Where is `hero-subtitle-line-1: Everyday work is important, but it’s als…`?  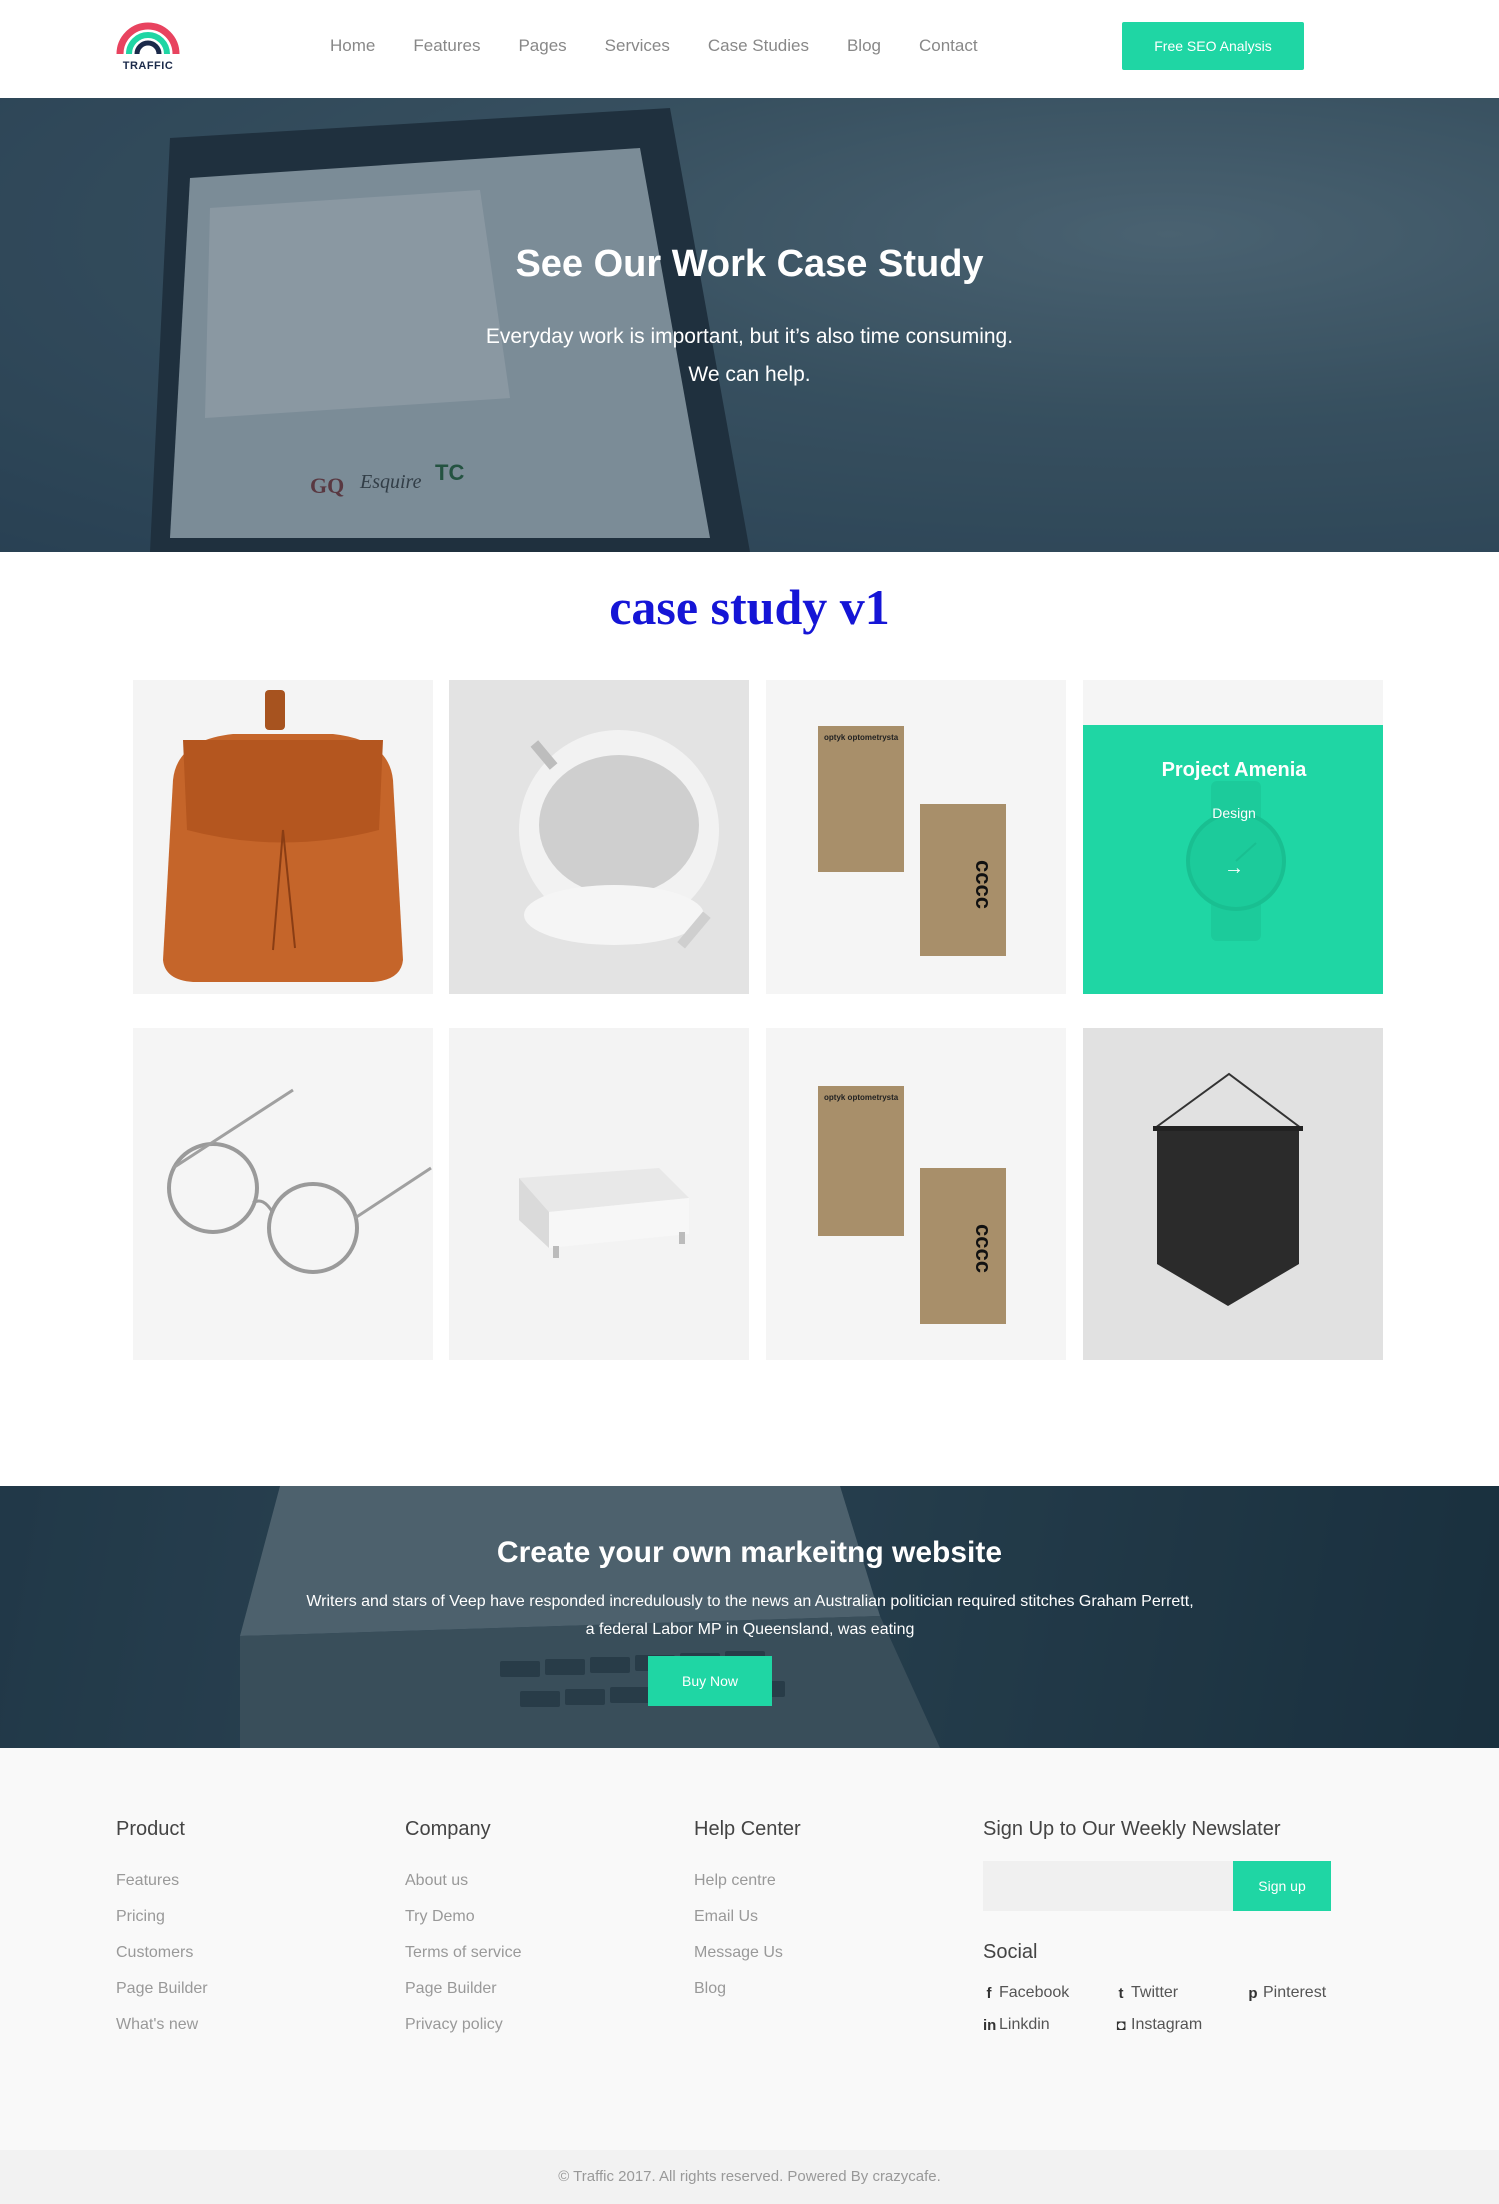
hero-subtitle-line-1: Everyday work is important, but it’s als… is located at coordinates (749, 336).